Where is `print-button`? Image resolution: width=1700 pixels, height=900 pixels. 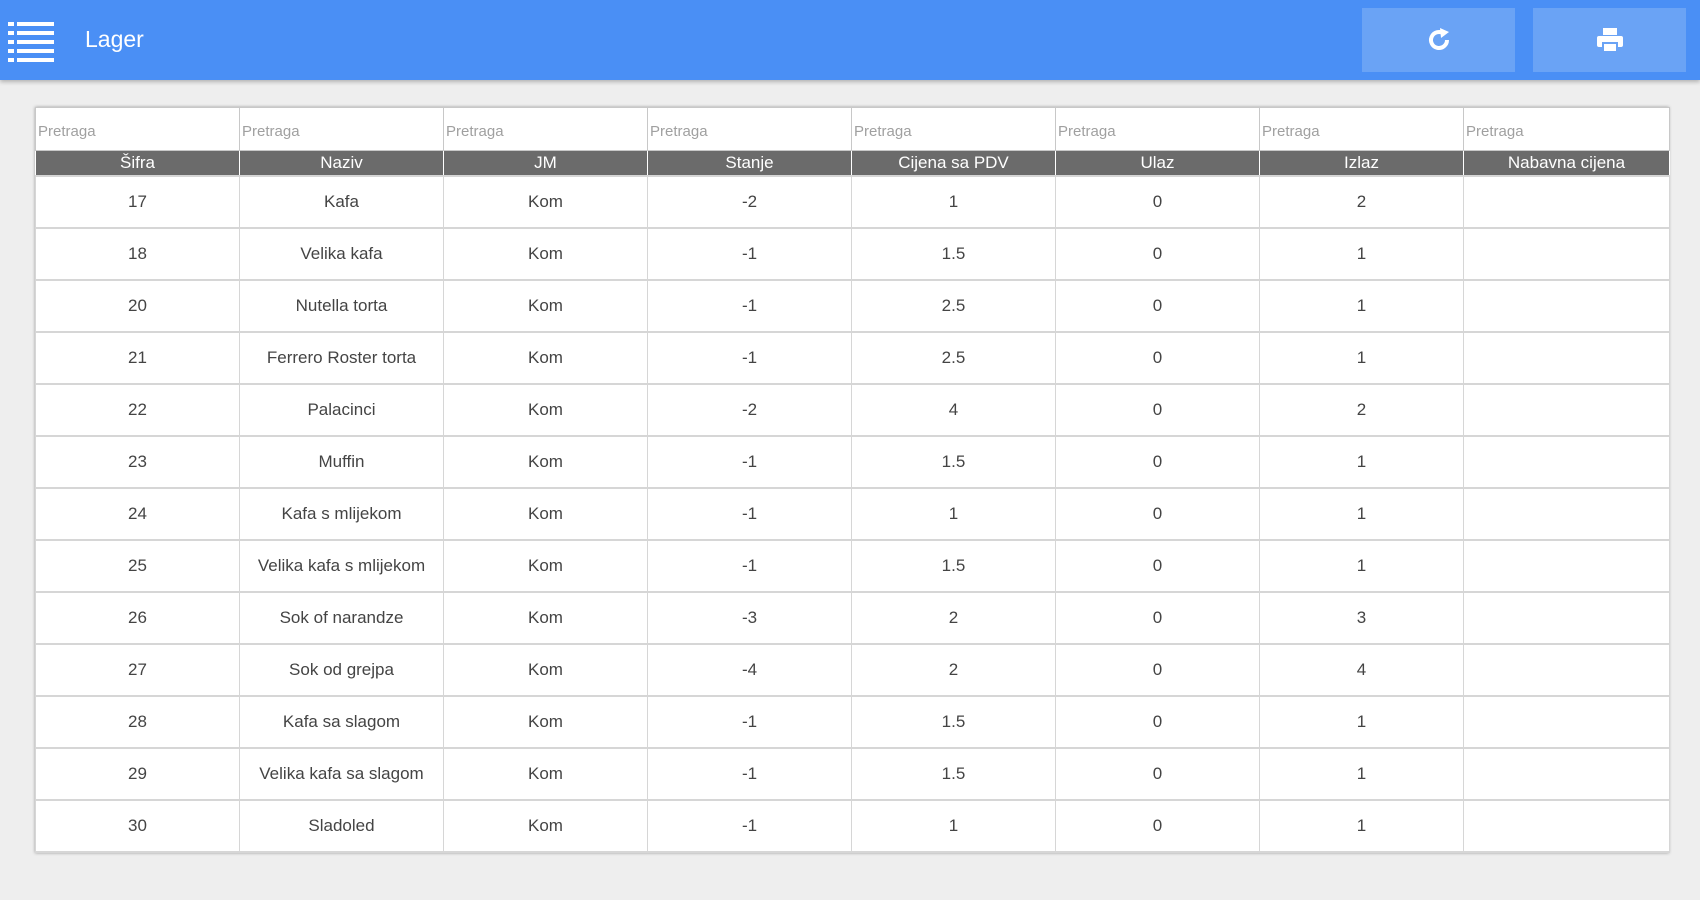 print-button is located at coordinates (1609, 40).